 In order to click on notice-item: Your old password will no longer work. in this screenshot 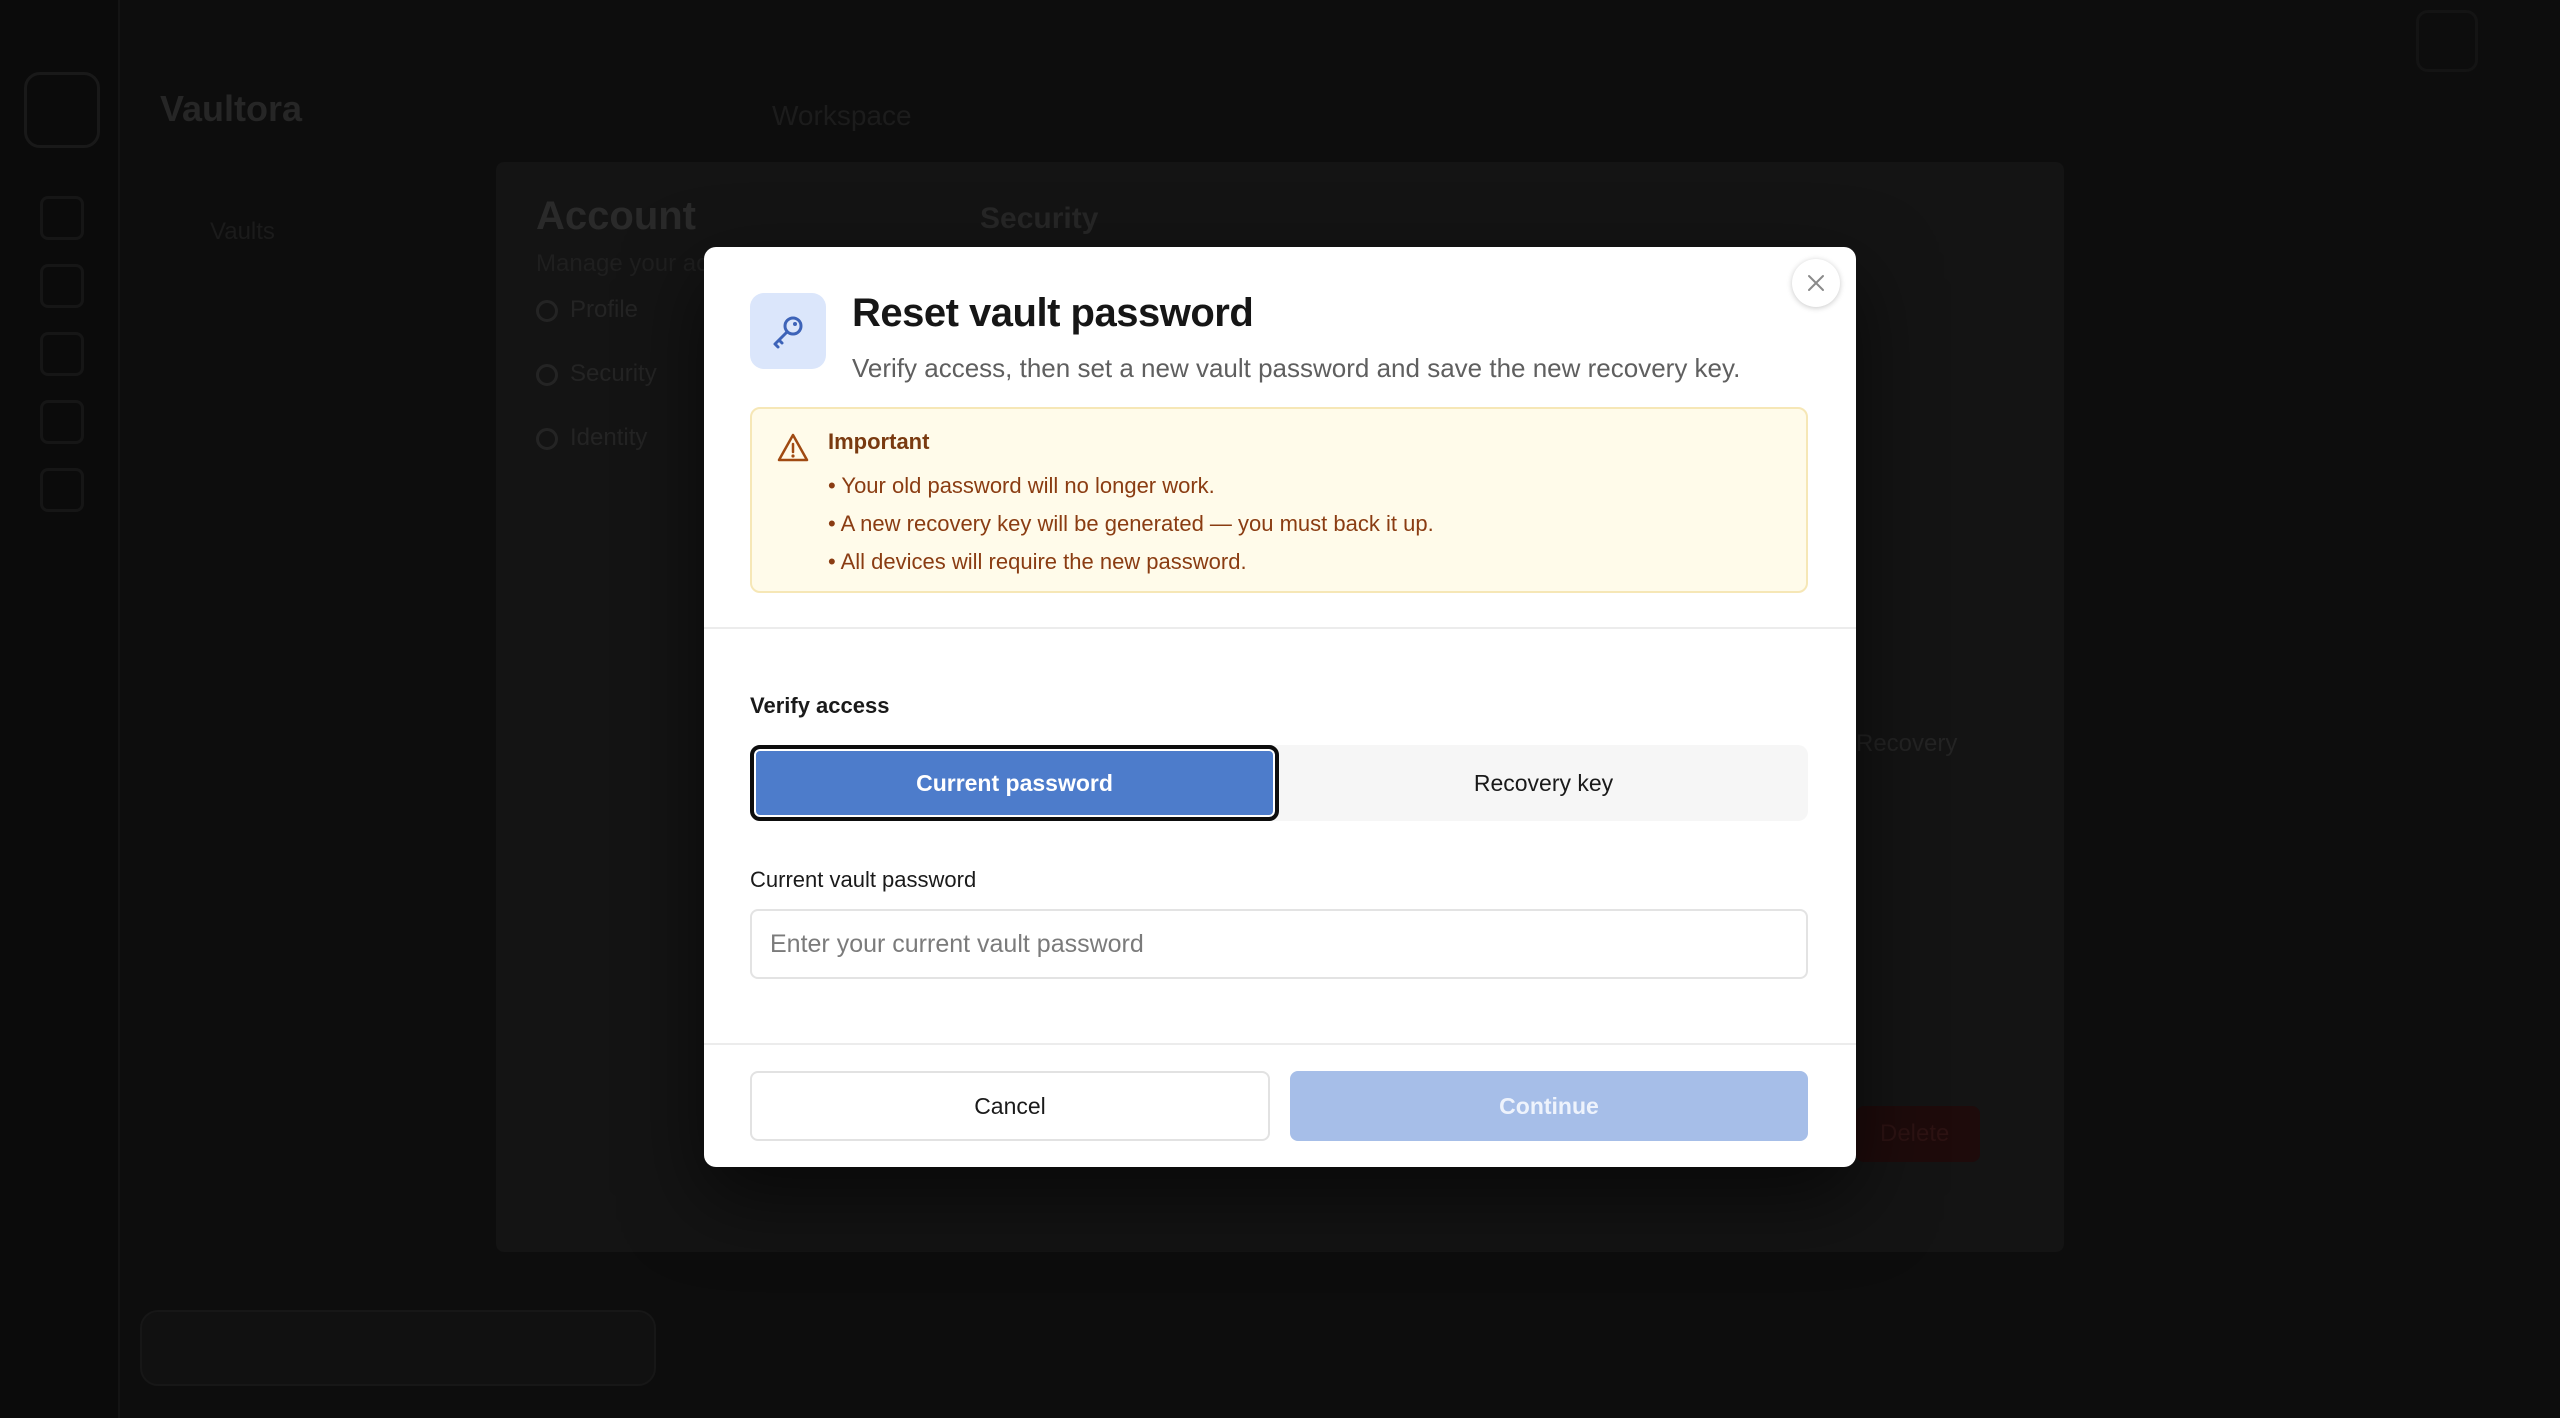, I will do `click(1131, 486)`.